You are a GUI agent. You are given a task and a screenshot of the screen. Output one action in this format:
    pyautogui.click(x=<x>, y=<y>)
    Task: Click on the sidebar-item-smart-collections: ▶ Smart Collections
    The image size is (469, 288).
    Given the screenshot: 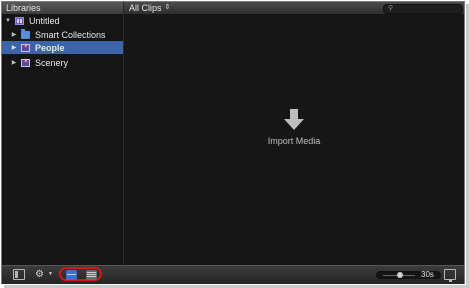 What is the action you would take?
    pyautogui.click(x=62, y=34)
    